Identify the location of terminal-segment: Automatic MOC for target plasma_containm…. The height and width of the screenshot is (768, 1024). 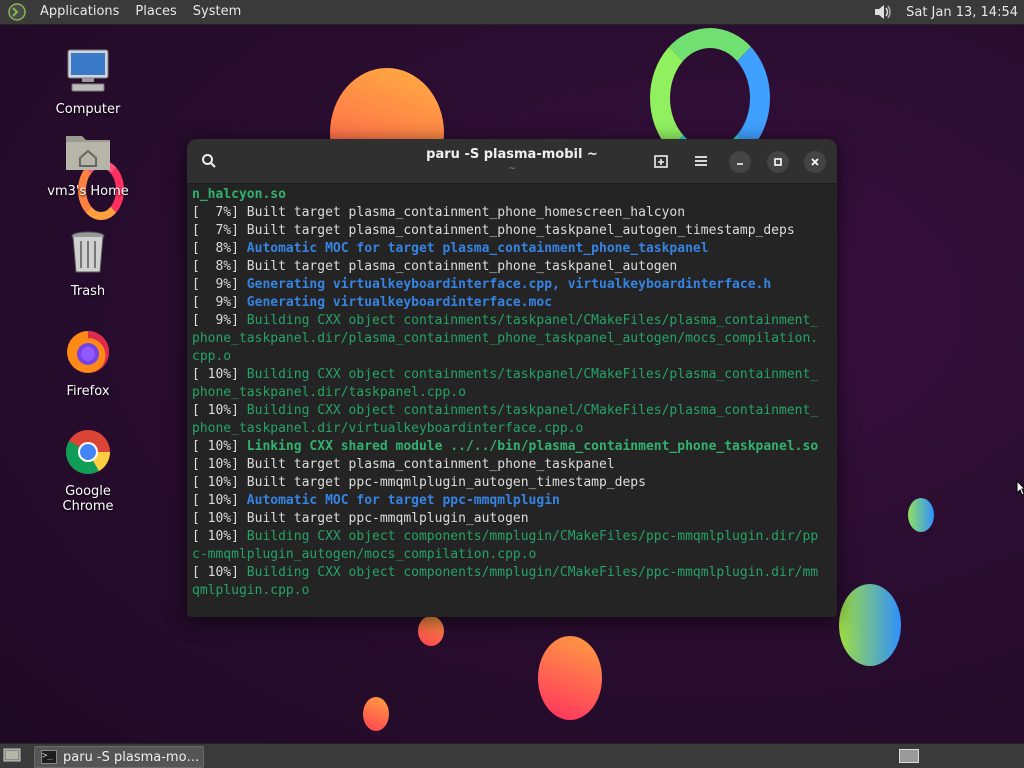
(477, 248).